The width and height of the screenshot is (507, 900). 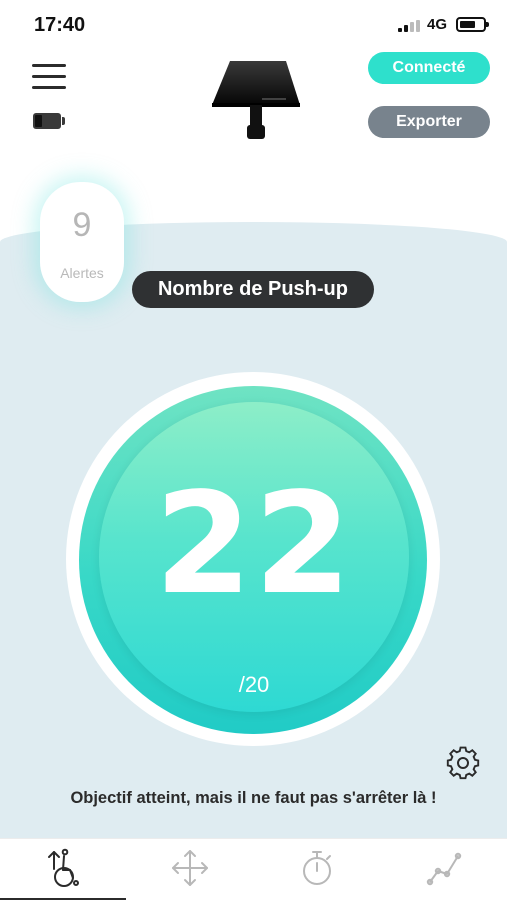 I want to click on stopwatch-icon, so click(x=317, y=868).